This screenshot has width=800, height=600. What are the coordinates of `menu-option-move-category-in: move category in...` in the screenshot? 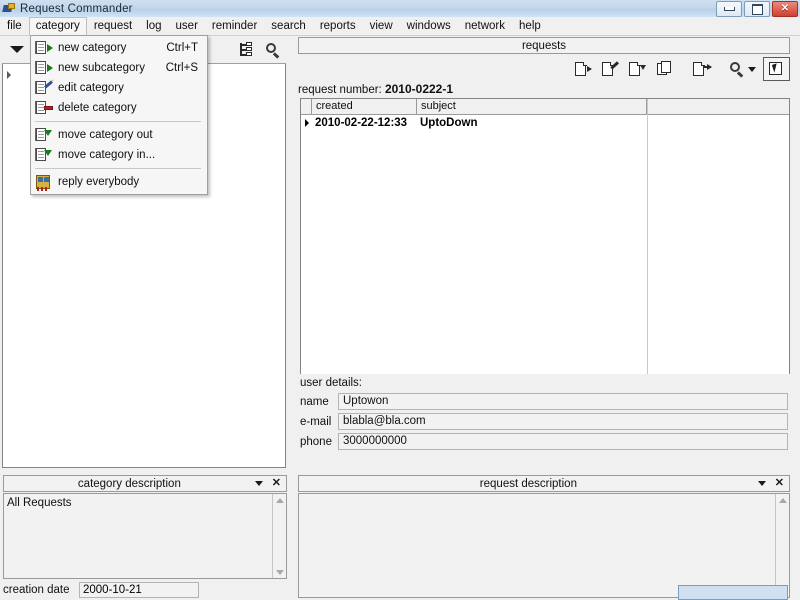 It's located at (119, 155).